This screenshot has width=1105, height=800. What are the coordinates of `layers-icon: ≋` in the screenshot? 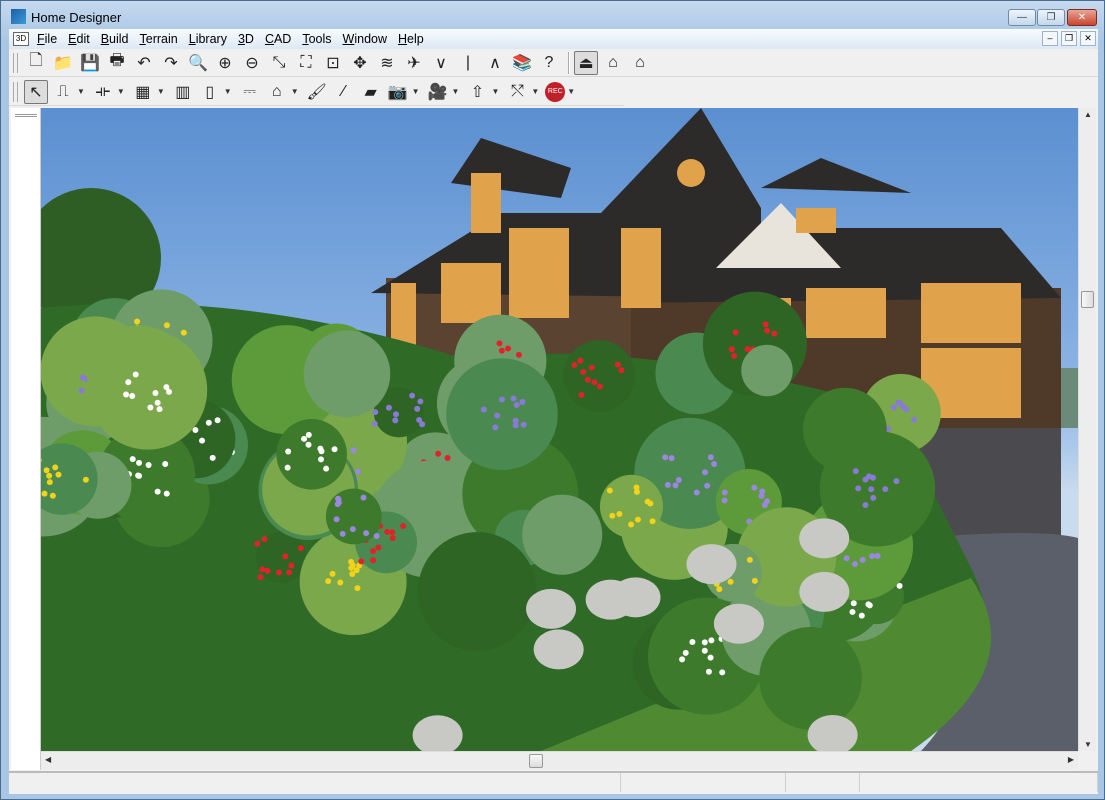 It's located at (387, 63).